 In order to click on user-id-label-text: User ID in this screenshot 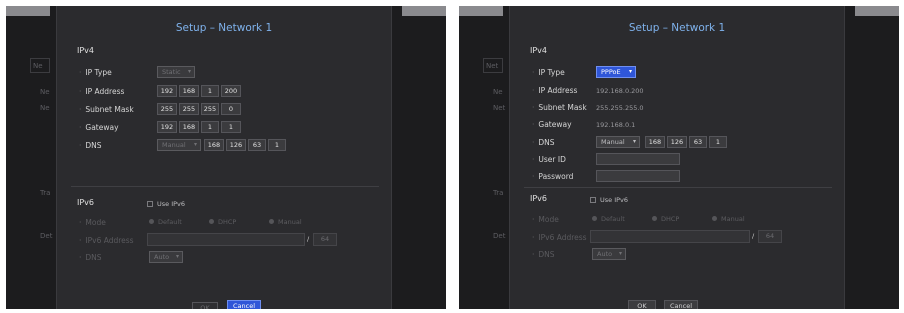, I will do `click(552, 159)`.